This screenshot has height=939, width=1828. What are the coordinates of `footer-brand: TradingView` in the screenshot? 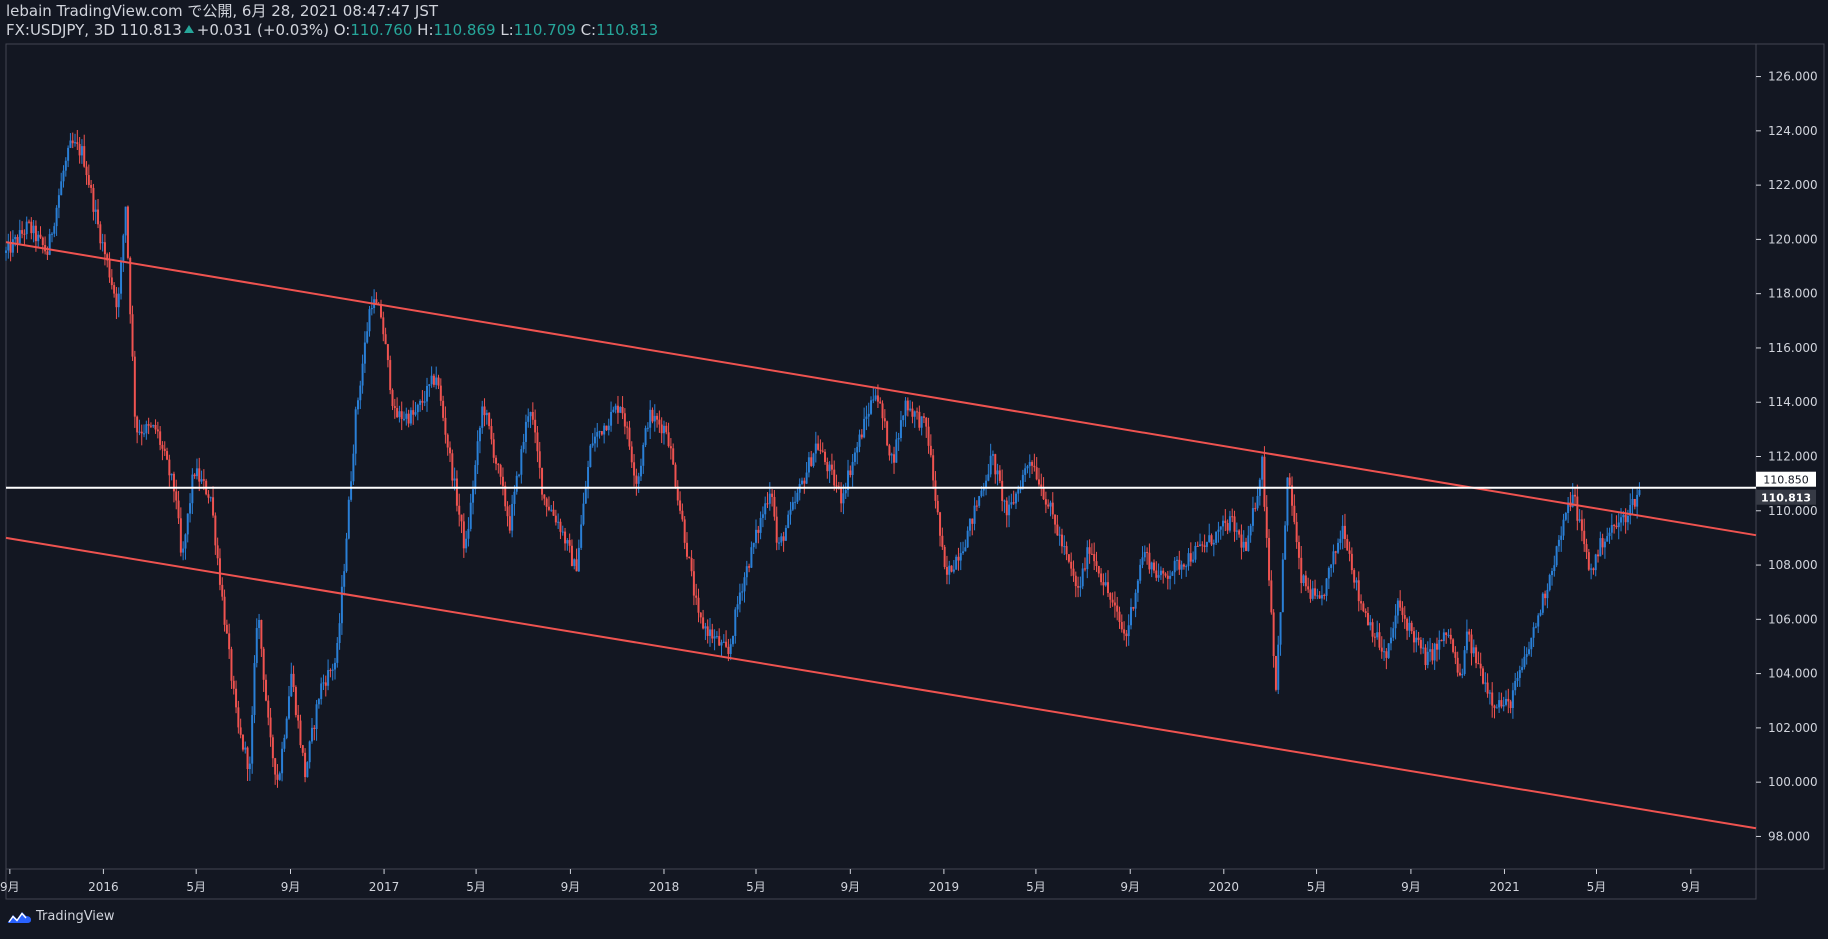 It's located at (60, 916).